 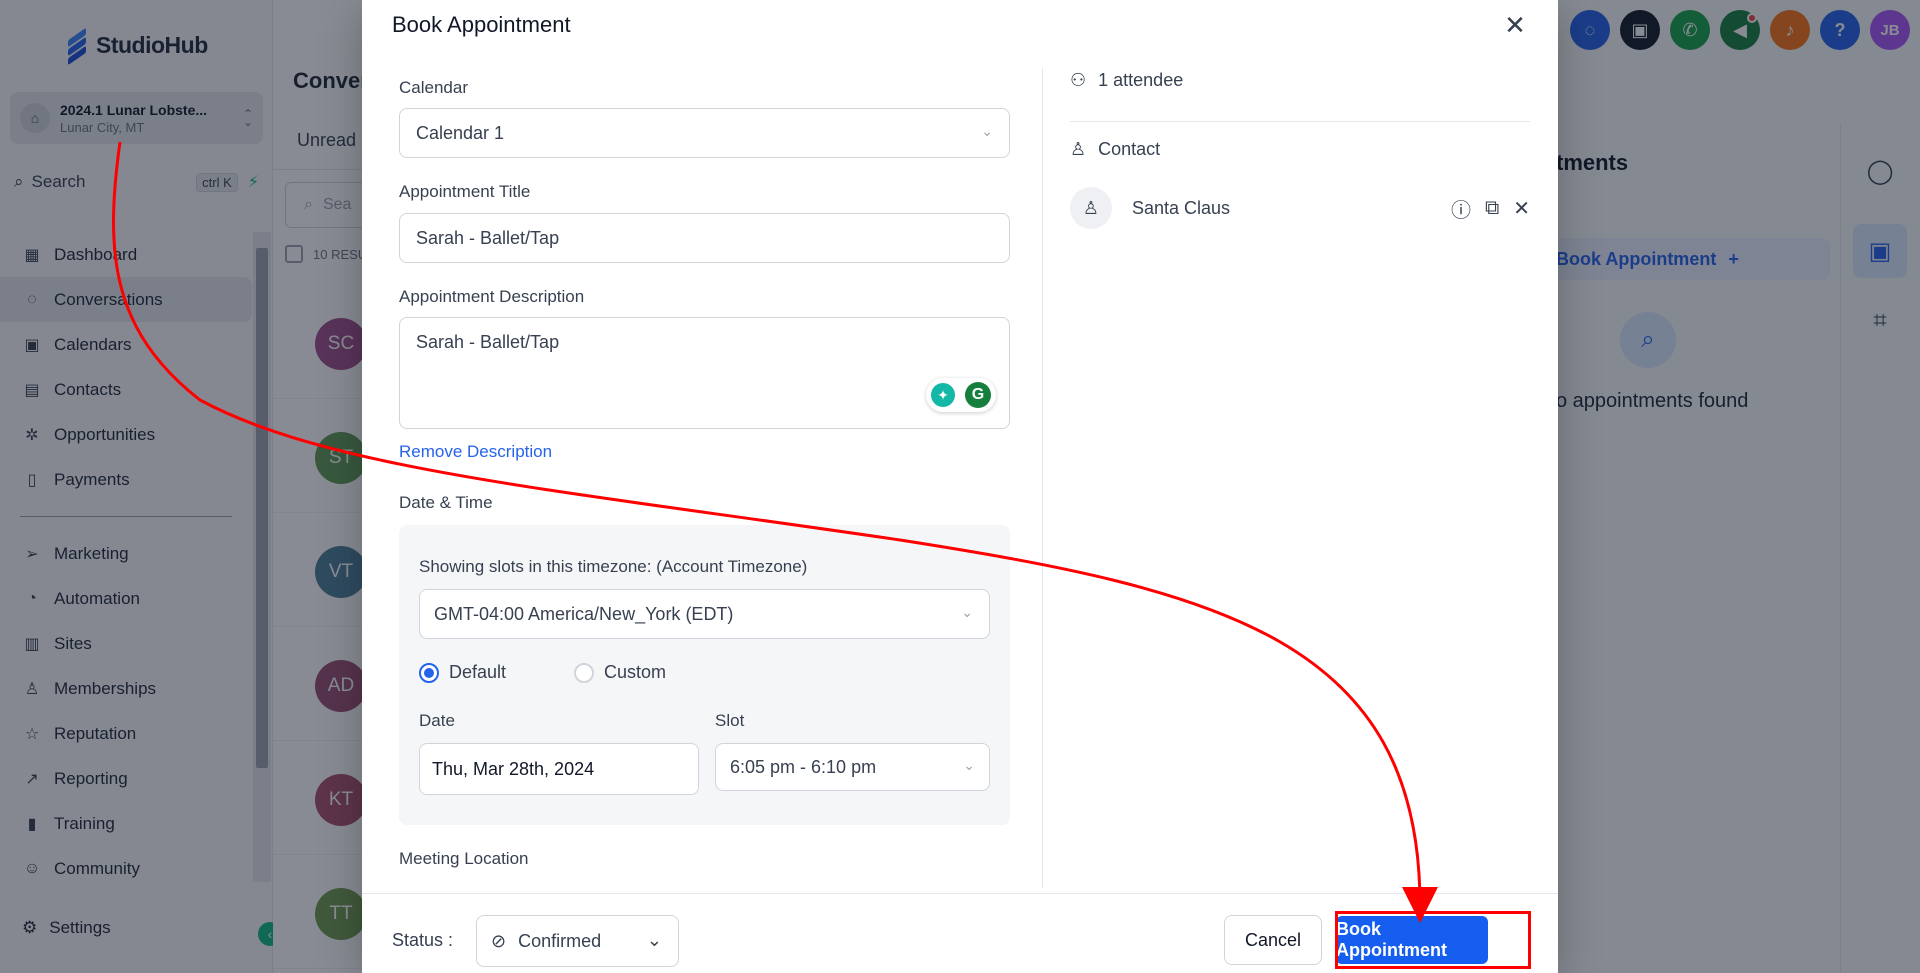 I want to click on date-value: Thu, Mar 28th, 2024, so click(x=513, y=768).